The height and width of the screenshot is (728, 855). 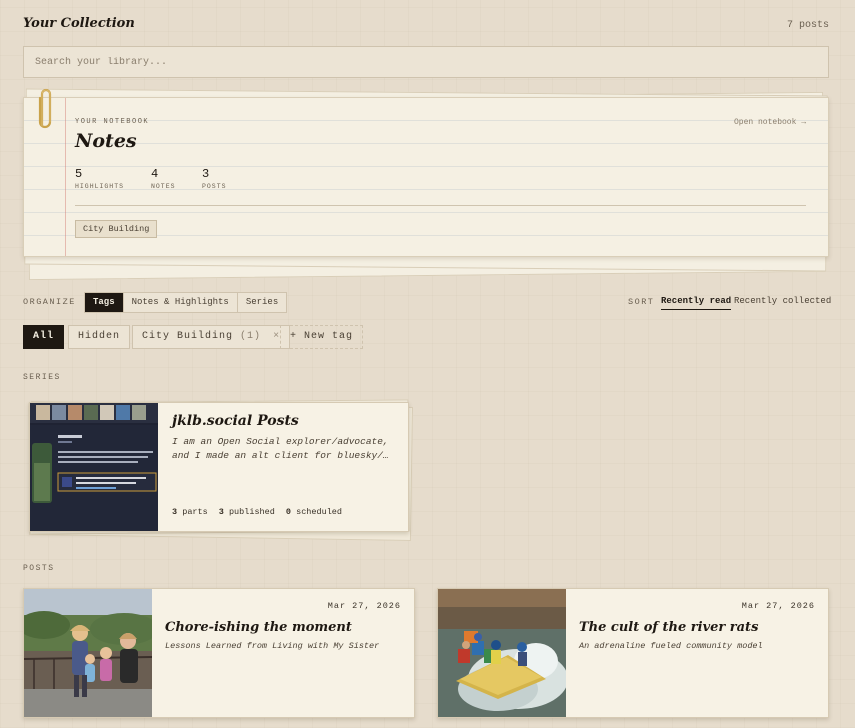 I want to click on stat-posts: 3 POSTS, so click(x=214, y=178).